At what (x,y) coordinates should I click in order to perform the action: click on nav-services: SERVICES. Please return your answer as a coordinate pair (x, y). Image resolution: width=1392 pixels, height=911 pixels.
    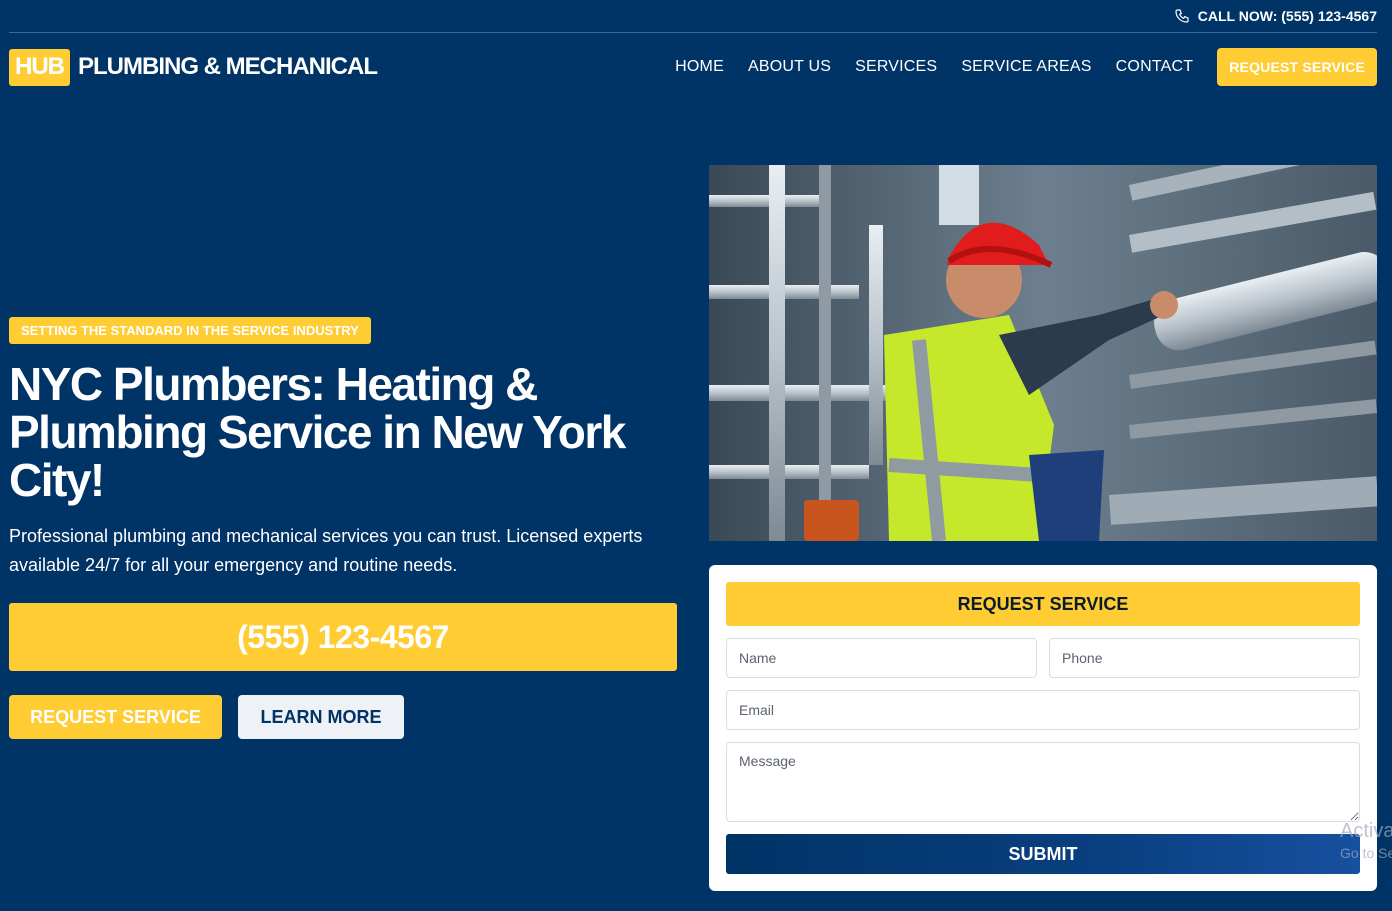
    Looking at the image, I should click on (896, 67).